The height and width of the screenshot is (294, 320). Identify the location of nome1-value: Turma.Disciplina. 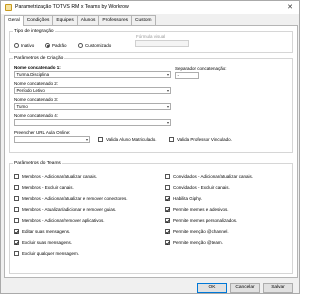
(33, 74).